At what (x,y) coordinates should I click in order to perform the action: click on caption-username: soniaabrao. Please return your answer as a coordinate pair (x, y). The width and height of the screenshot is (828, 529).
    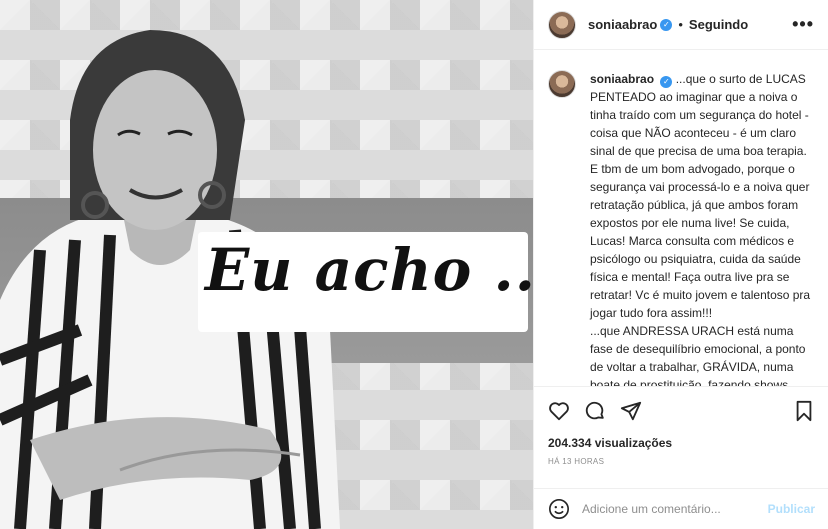
    Looking at the image, I should click on (622, 79).